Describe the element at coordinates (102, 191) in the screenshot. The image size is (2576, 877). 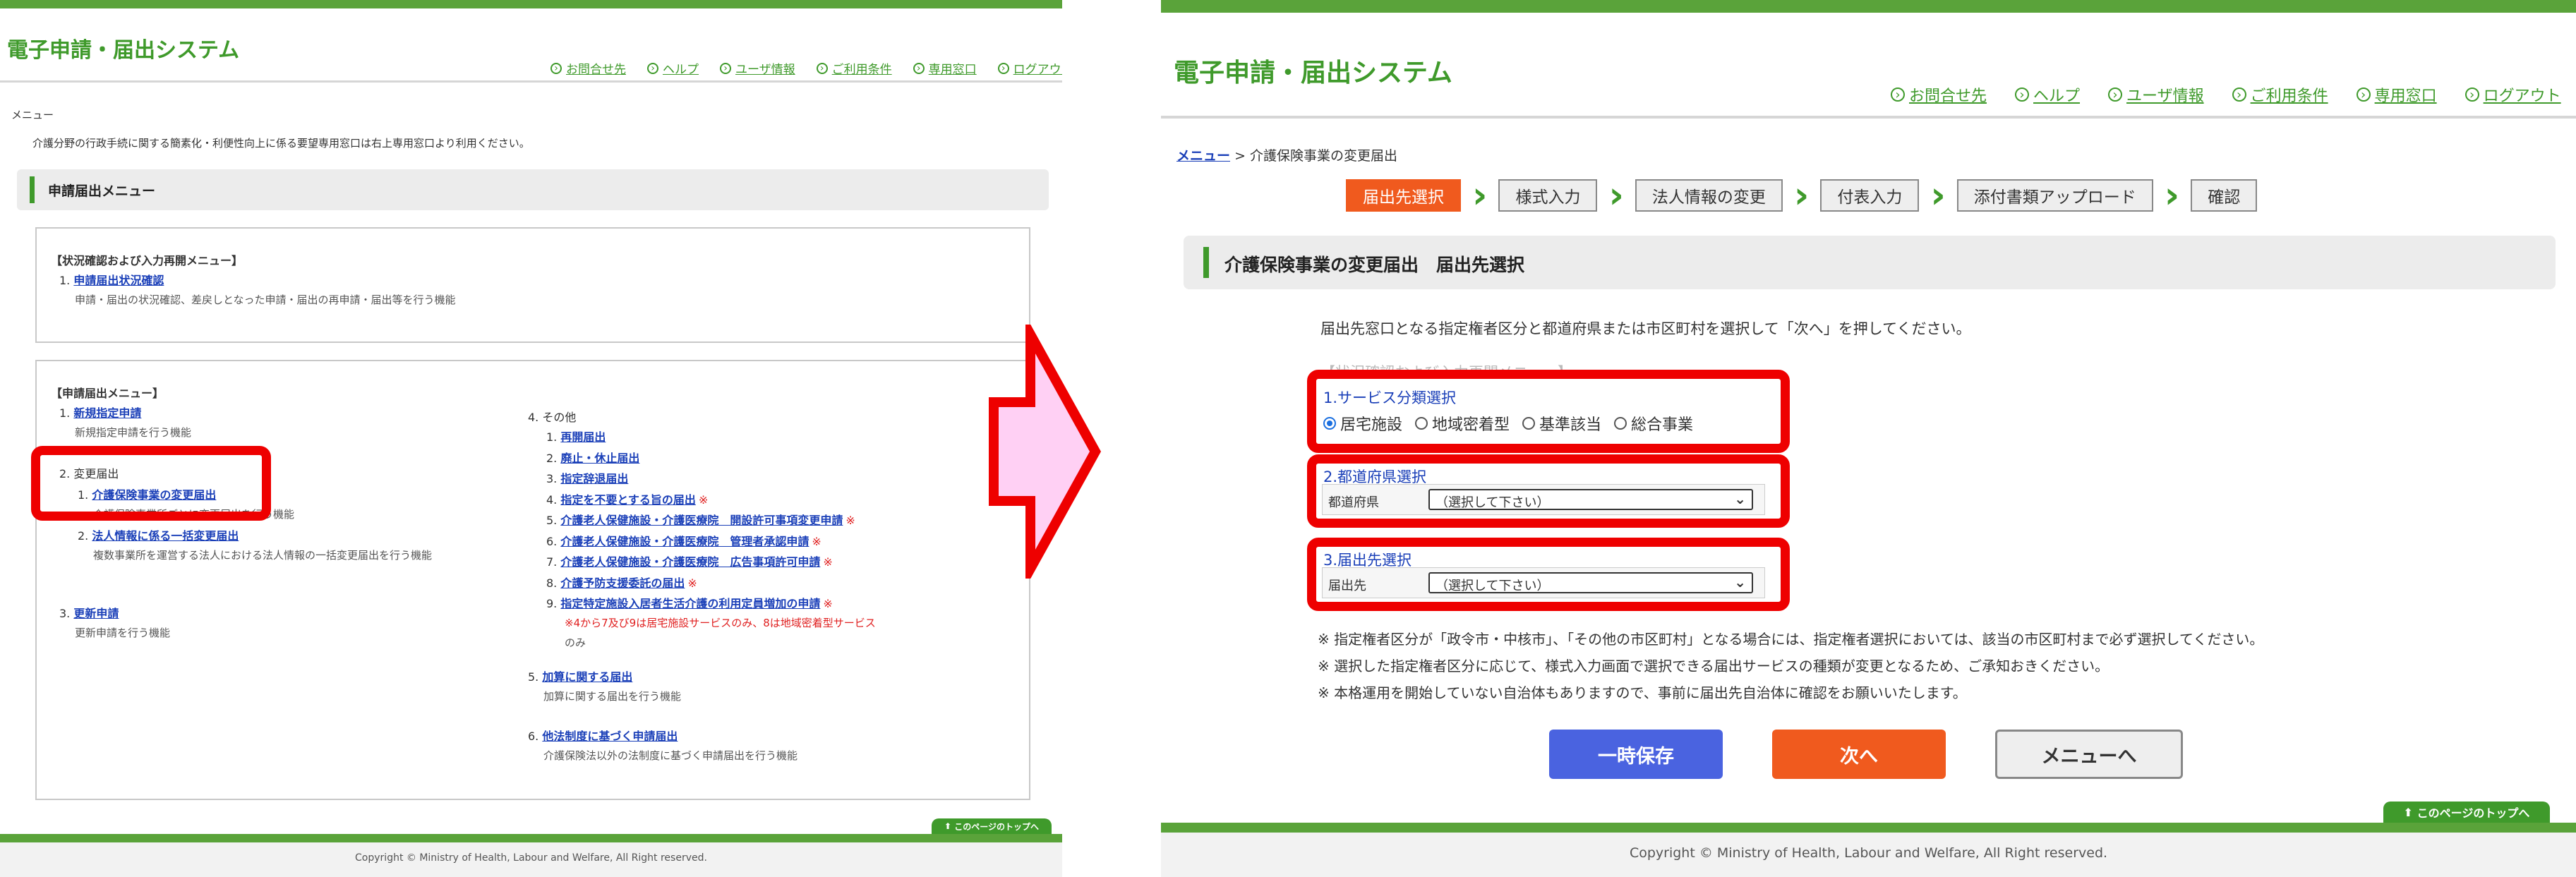
I see `section-title: 申請届出メニュー` at that location.